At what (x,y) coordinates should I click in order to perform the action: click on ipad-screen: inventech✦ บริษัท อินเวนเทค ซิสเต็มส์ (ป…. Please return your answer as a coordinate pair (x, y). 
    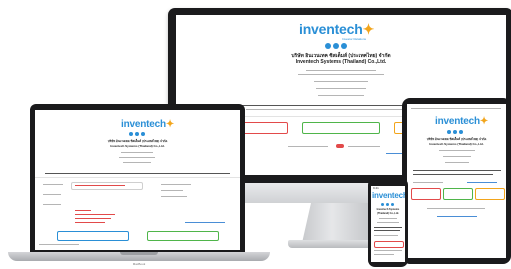
    Looking at the image, I should click on (456, 181).